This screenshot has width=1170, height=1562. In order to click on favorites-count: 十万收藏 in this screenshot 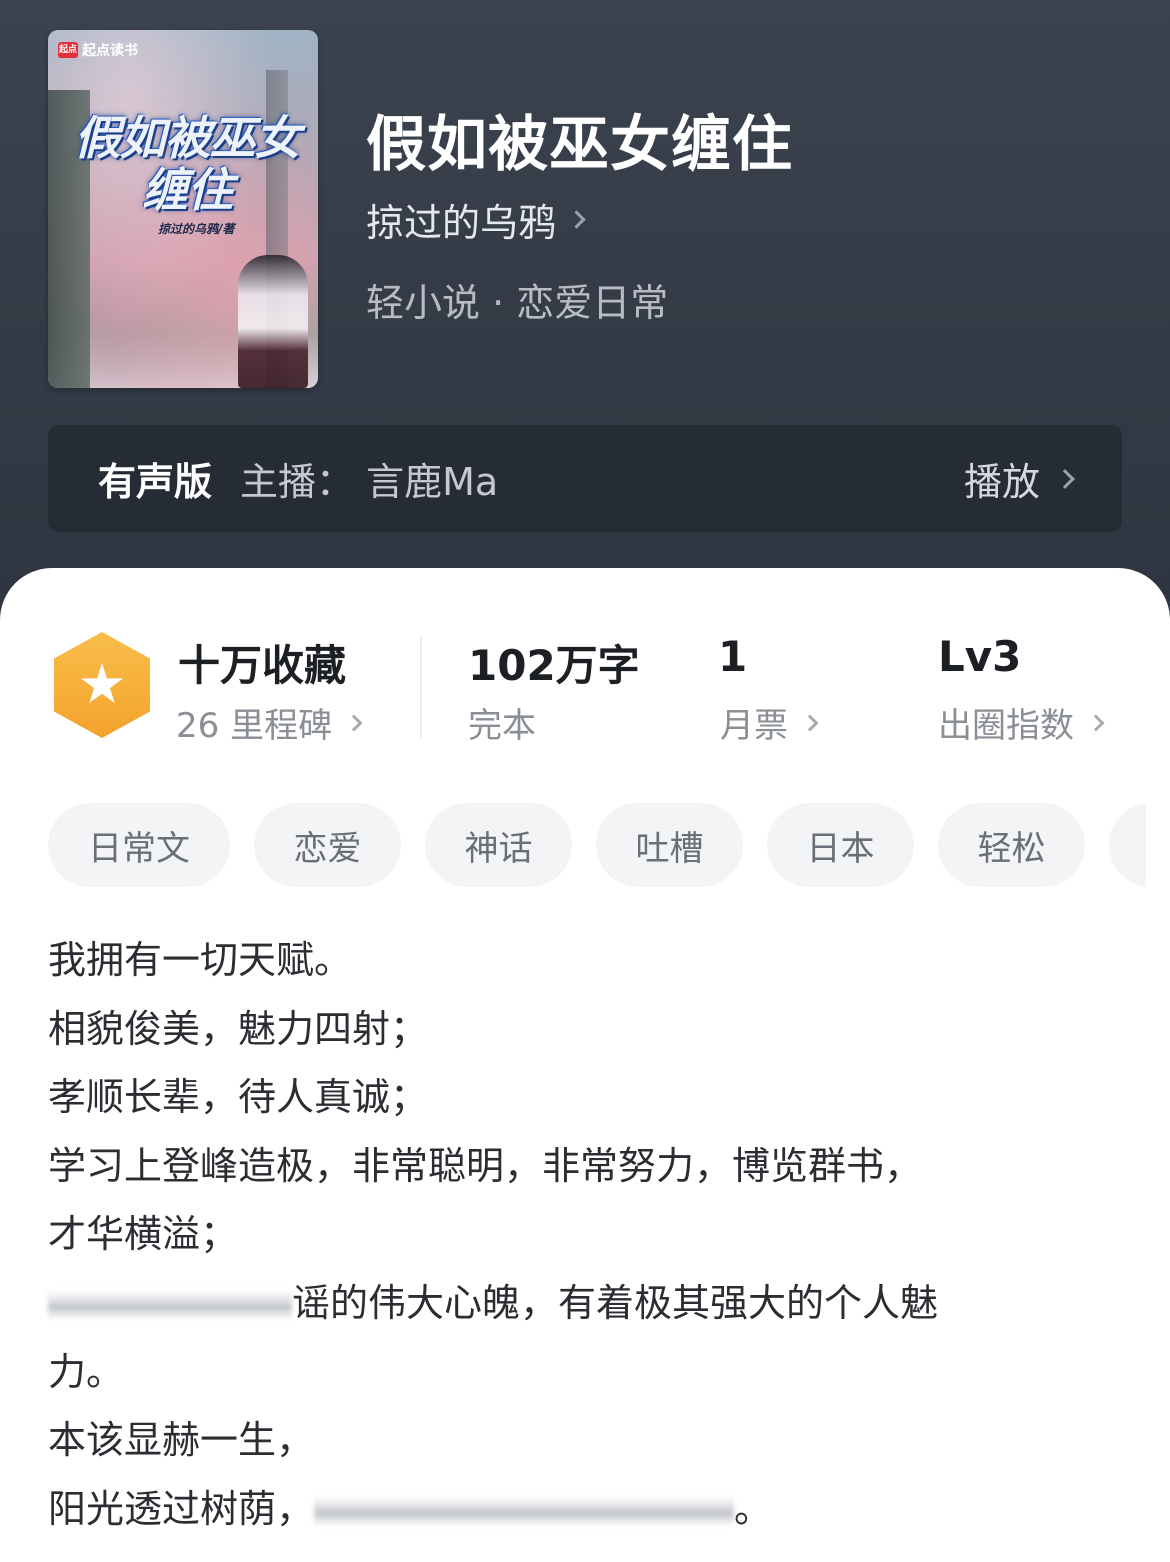, I will do `click(262, 665)`.